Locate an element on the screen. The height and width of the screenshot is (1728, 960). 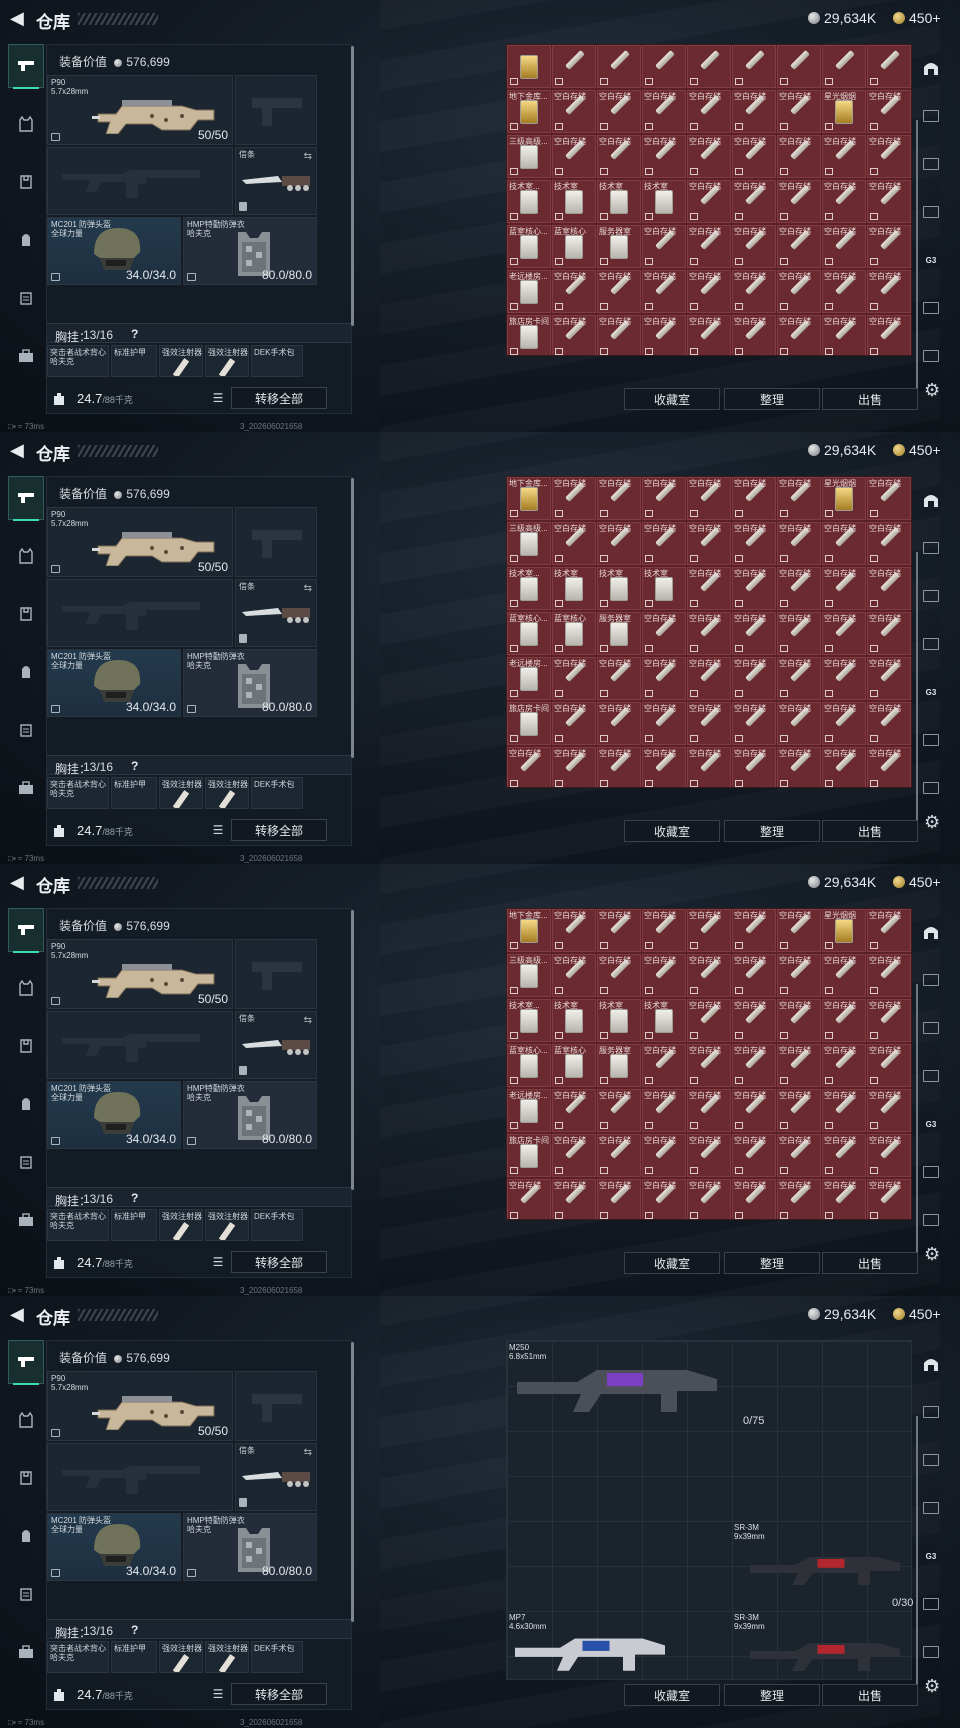
swap-icon: ⇆ is located at coordinates (308, 1452).